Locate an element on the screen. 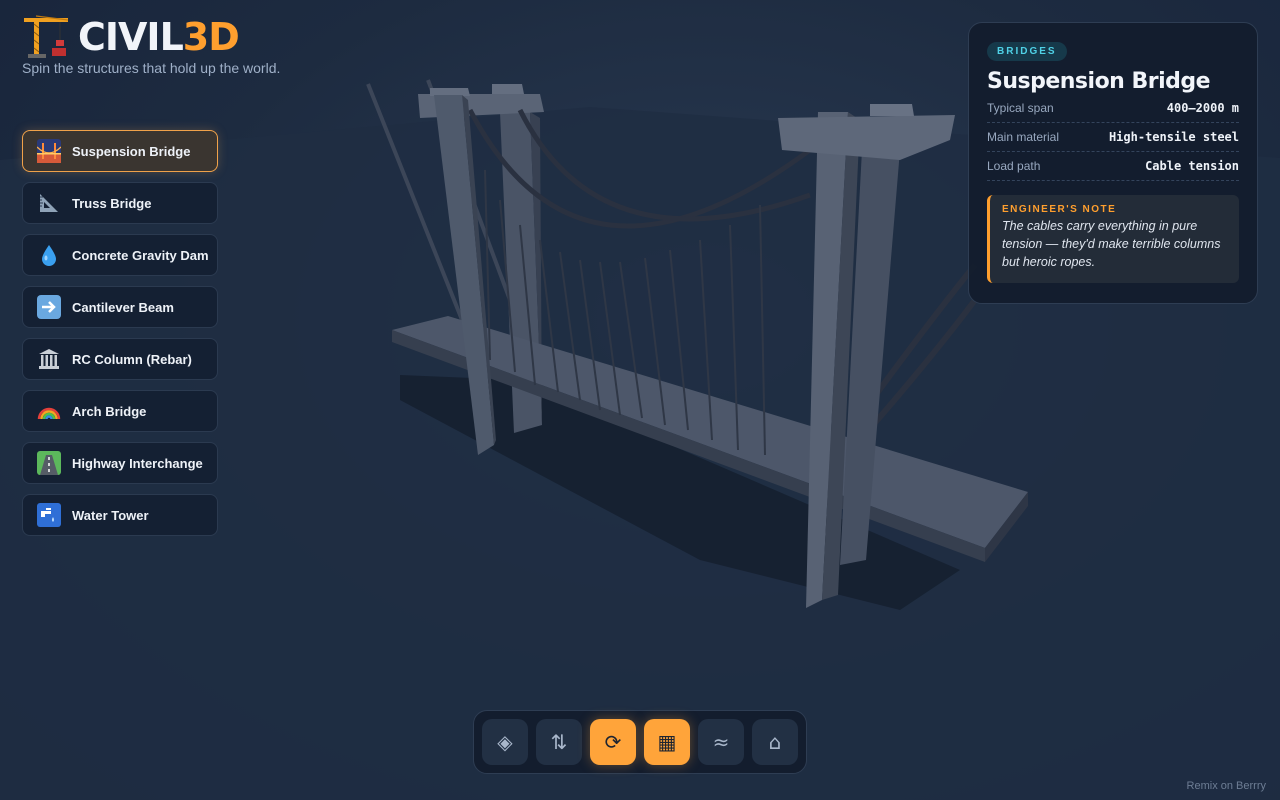  structure-item-label: Water Tower is located at coordinates (110, 515).